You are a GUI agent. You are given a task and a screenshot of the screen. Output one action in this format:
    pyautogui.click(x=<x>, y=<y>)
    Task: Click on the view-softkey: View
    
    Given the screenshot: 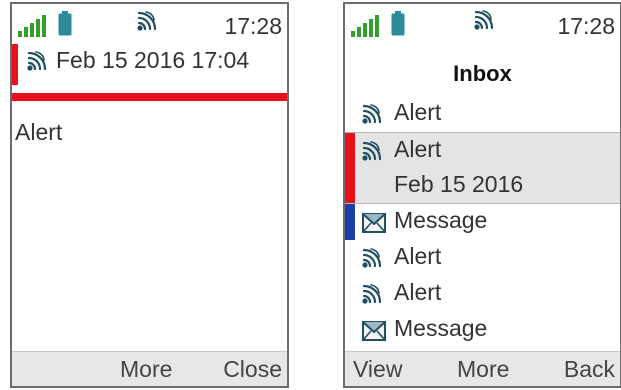 What is the action you would take?
    pyautogui.click(x=377, y=369)
    